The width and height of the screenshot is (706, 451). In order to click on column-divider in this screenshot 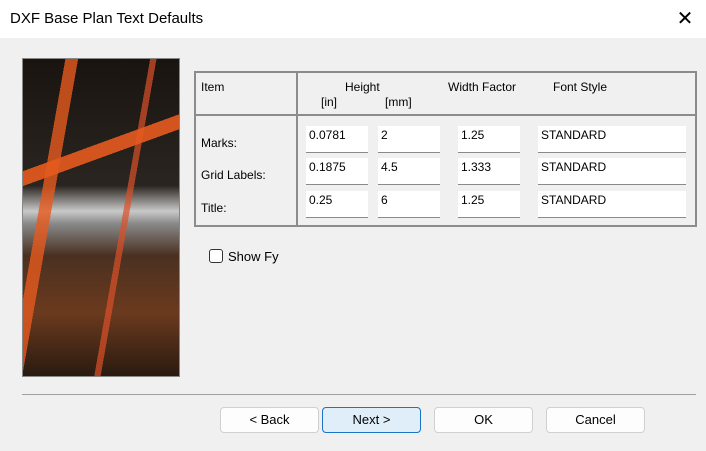, I will do `click(297, 149)`.